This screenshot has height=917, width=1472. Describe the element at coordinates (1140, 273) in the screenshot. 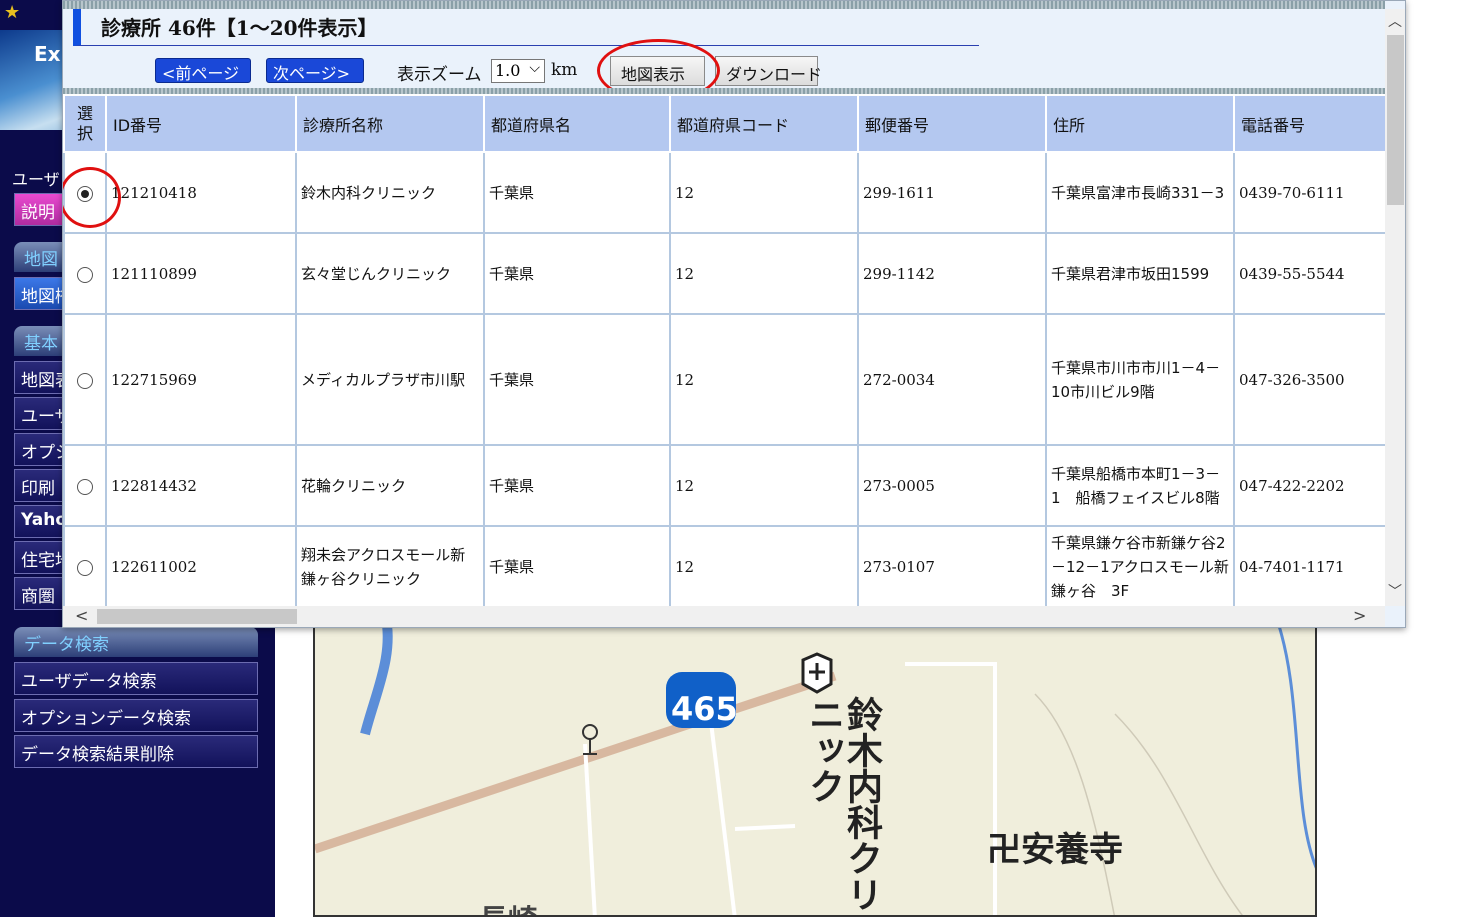

I see `address-cell: 千葉県君津市坂田1599` at that location.